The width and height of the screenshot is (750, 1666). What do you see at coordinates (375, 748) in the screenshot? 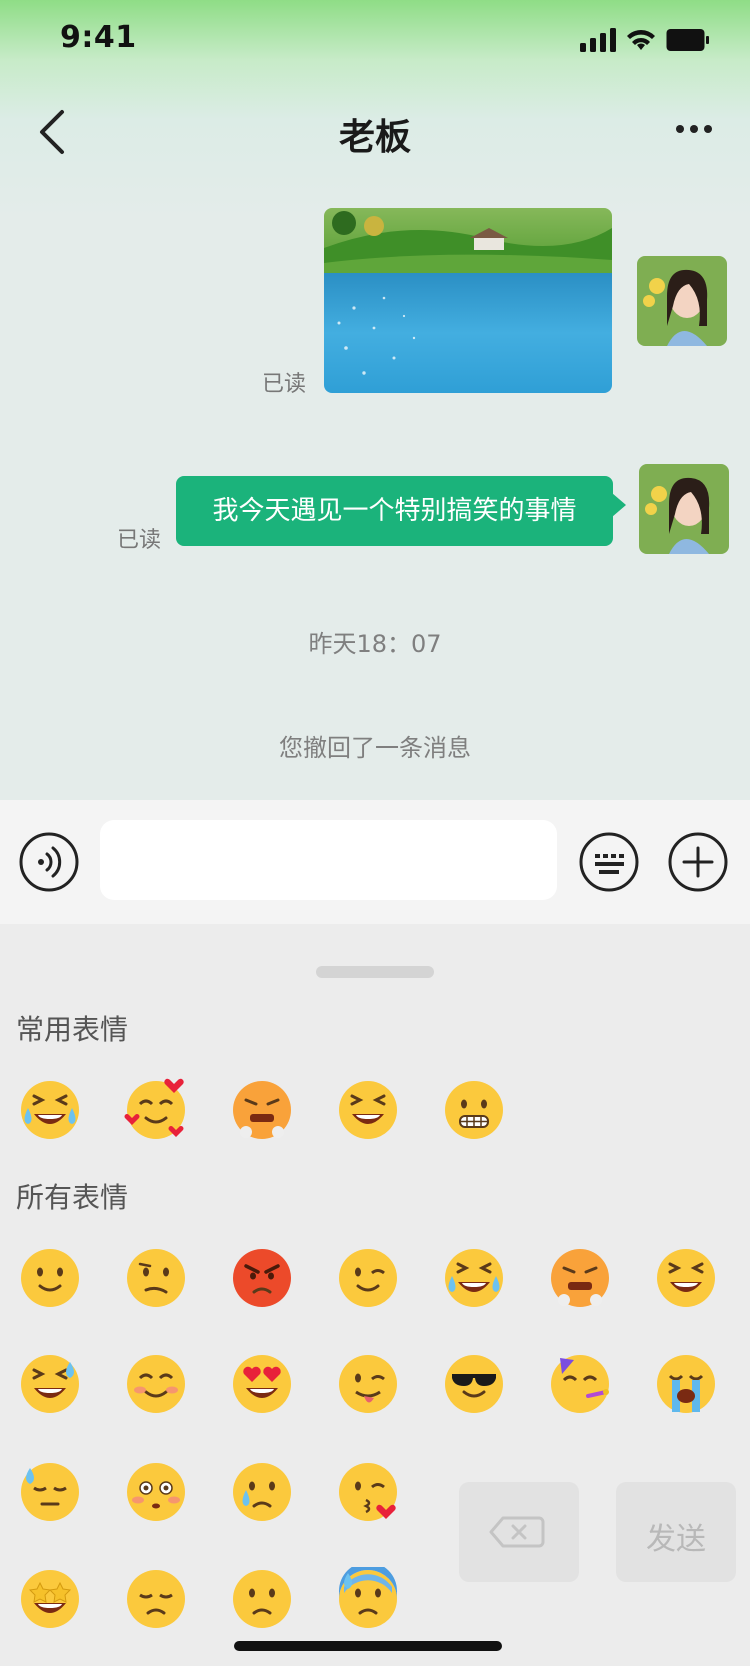
I see `recall-notice: 您撤回了一条消息` at bounding box center [375, 748].